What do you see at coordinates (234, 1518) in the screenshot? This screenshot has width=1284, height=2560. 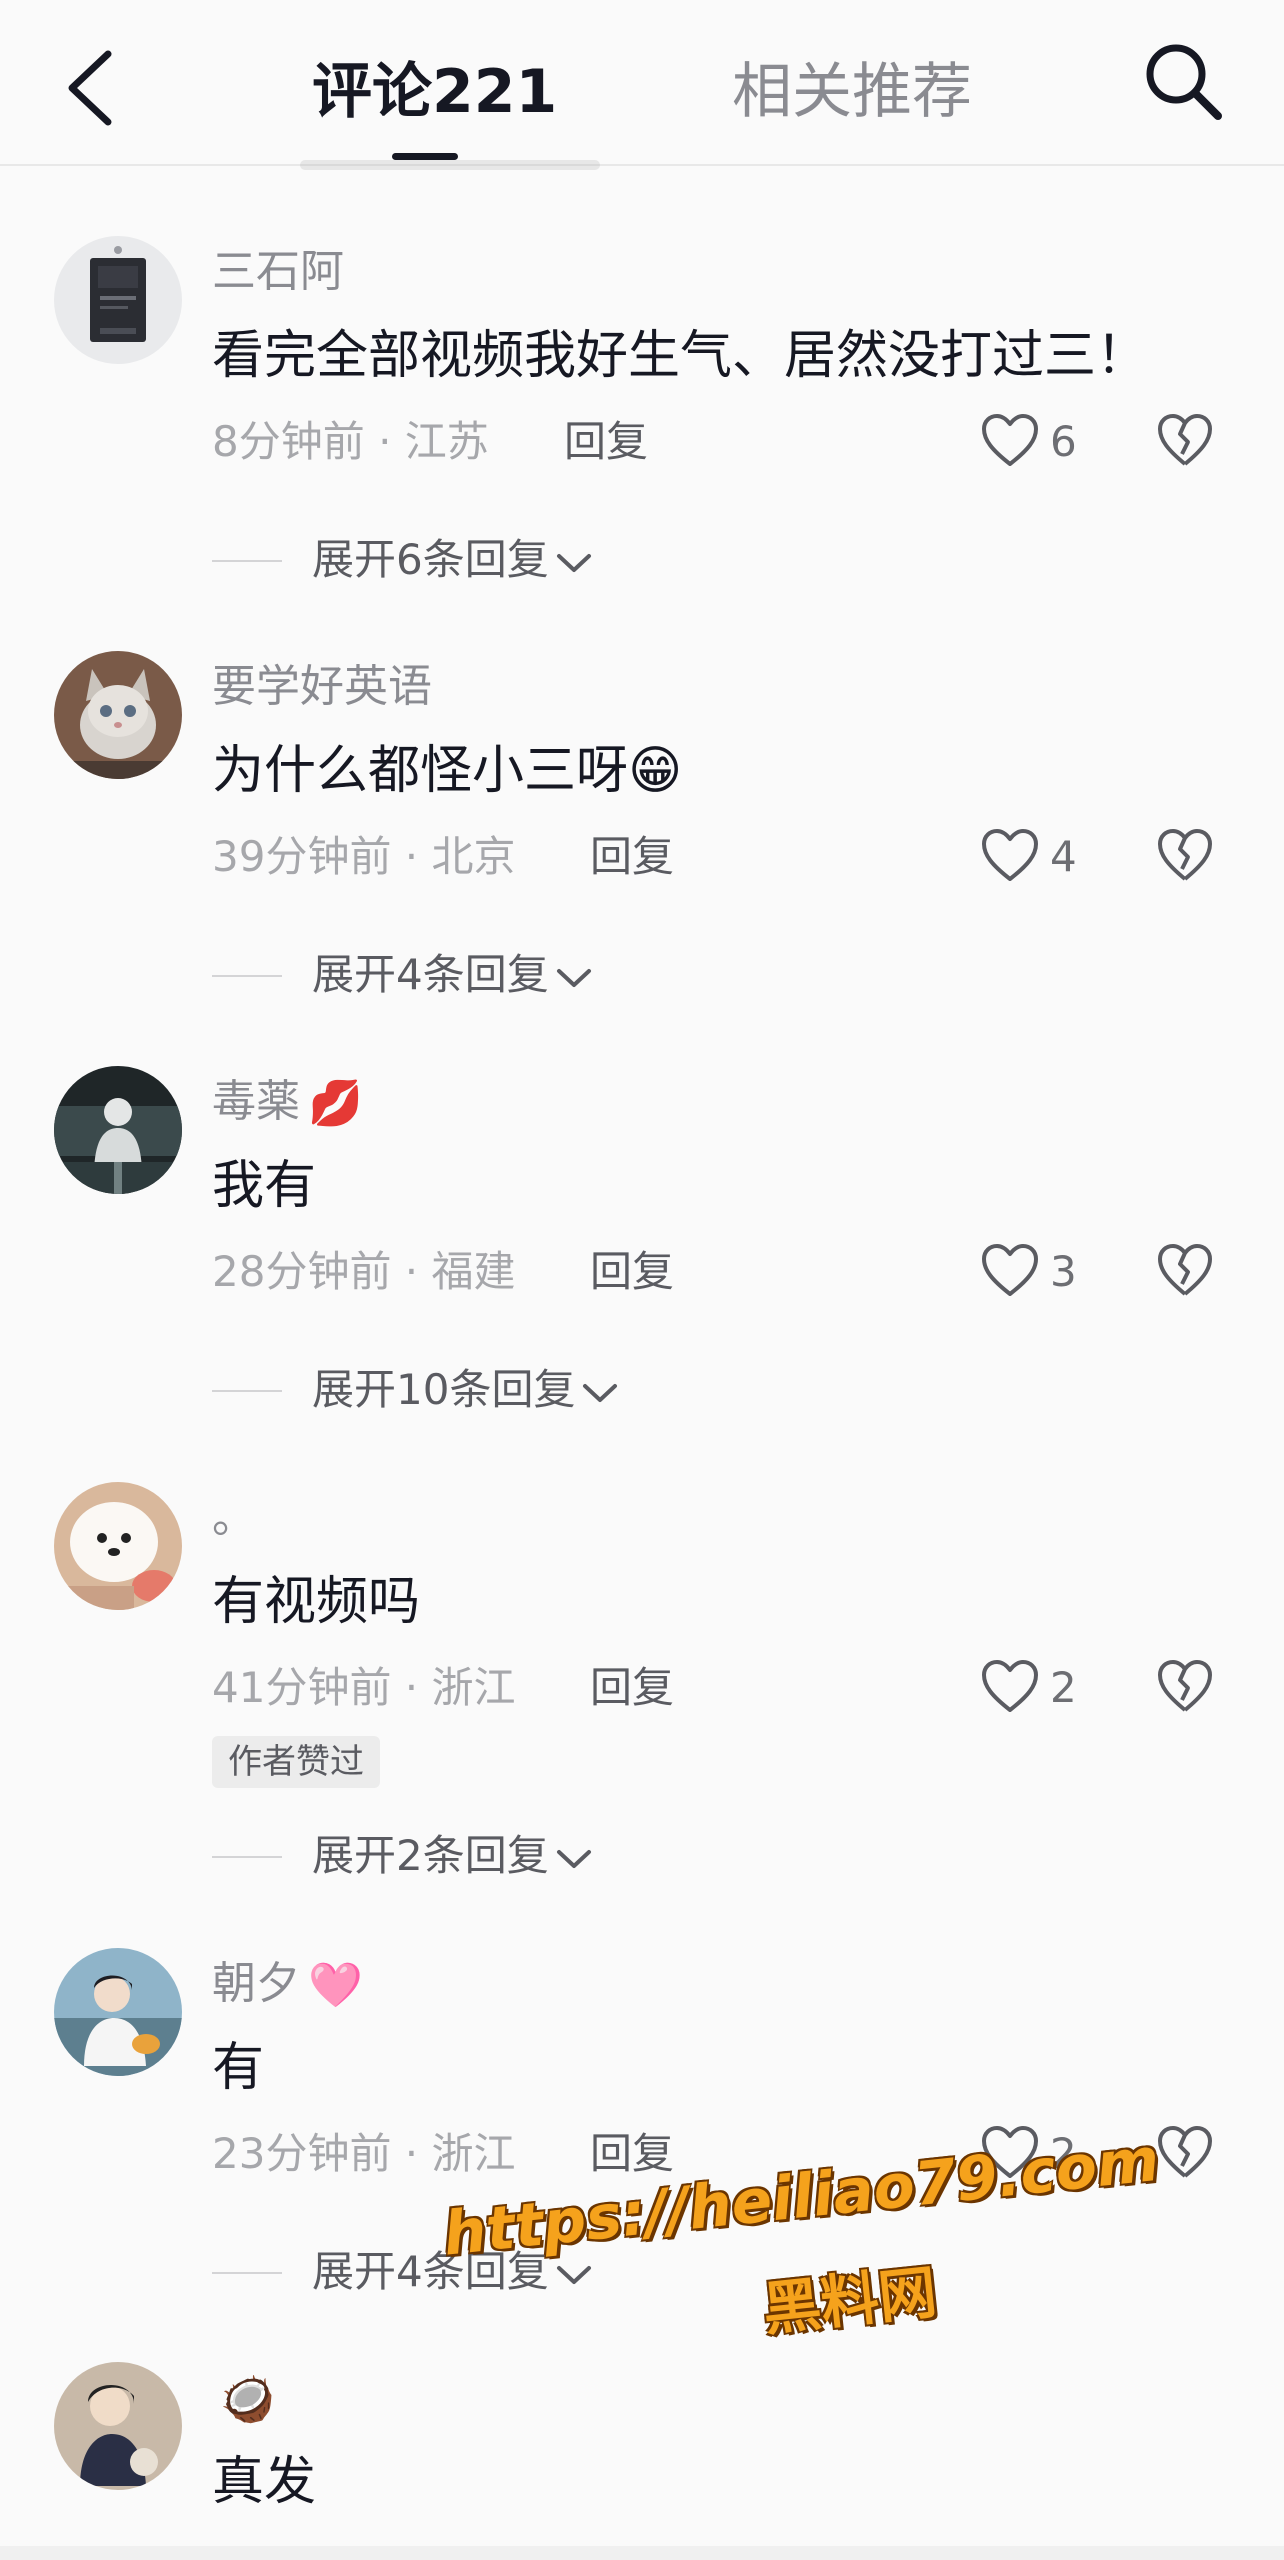 I see `username: 。` at bounding box center [234, 1518].